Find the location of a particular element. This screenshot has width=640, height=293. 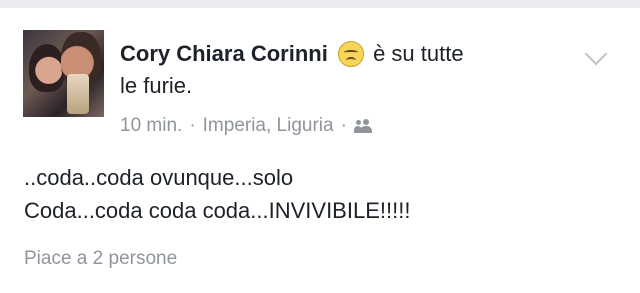

feeling-text: è su tutte is located at coordinates (418, 53).